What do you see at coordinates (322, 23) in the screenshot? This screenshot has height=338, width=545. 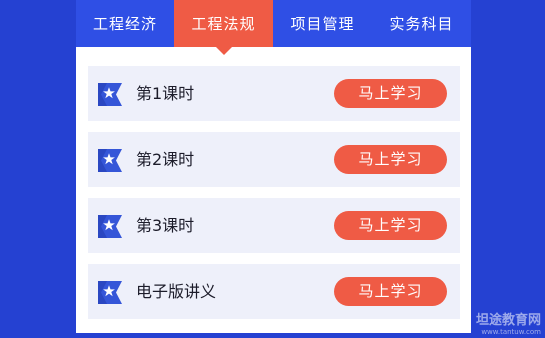 I see `tab-project-management: 项目管理` at bounding box center [322, 23].